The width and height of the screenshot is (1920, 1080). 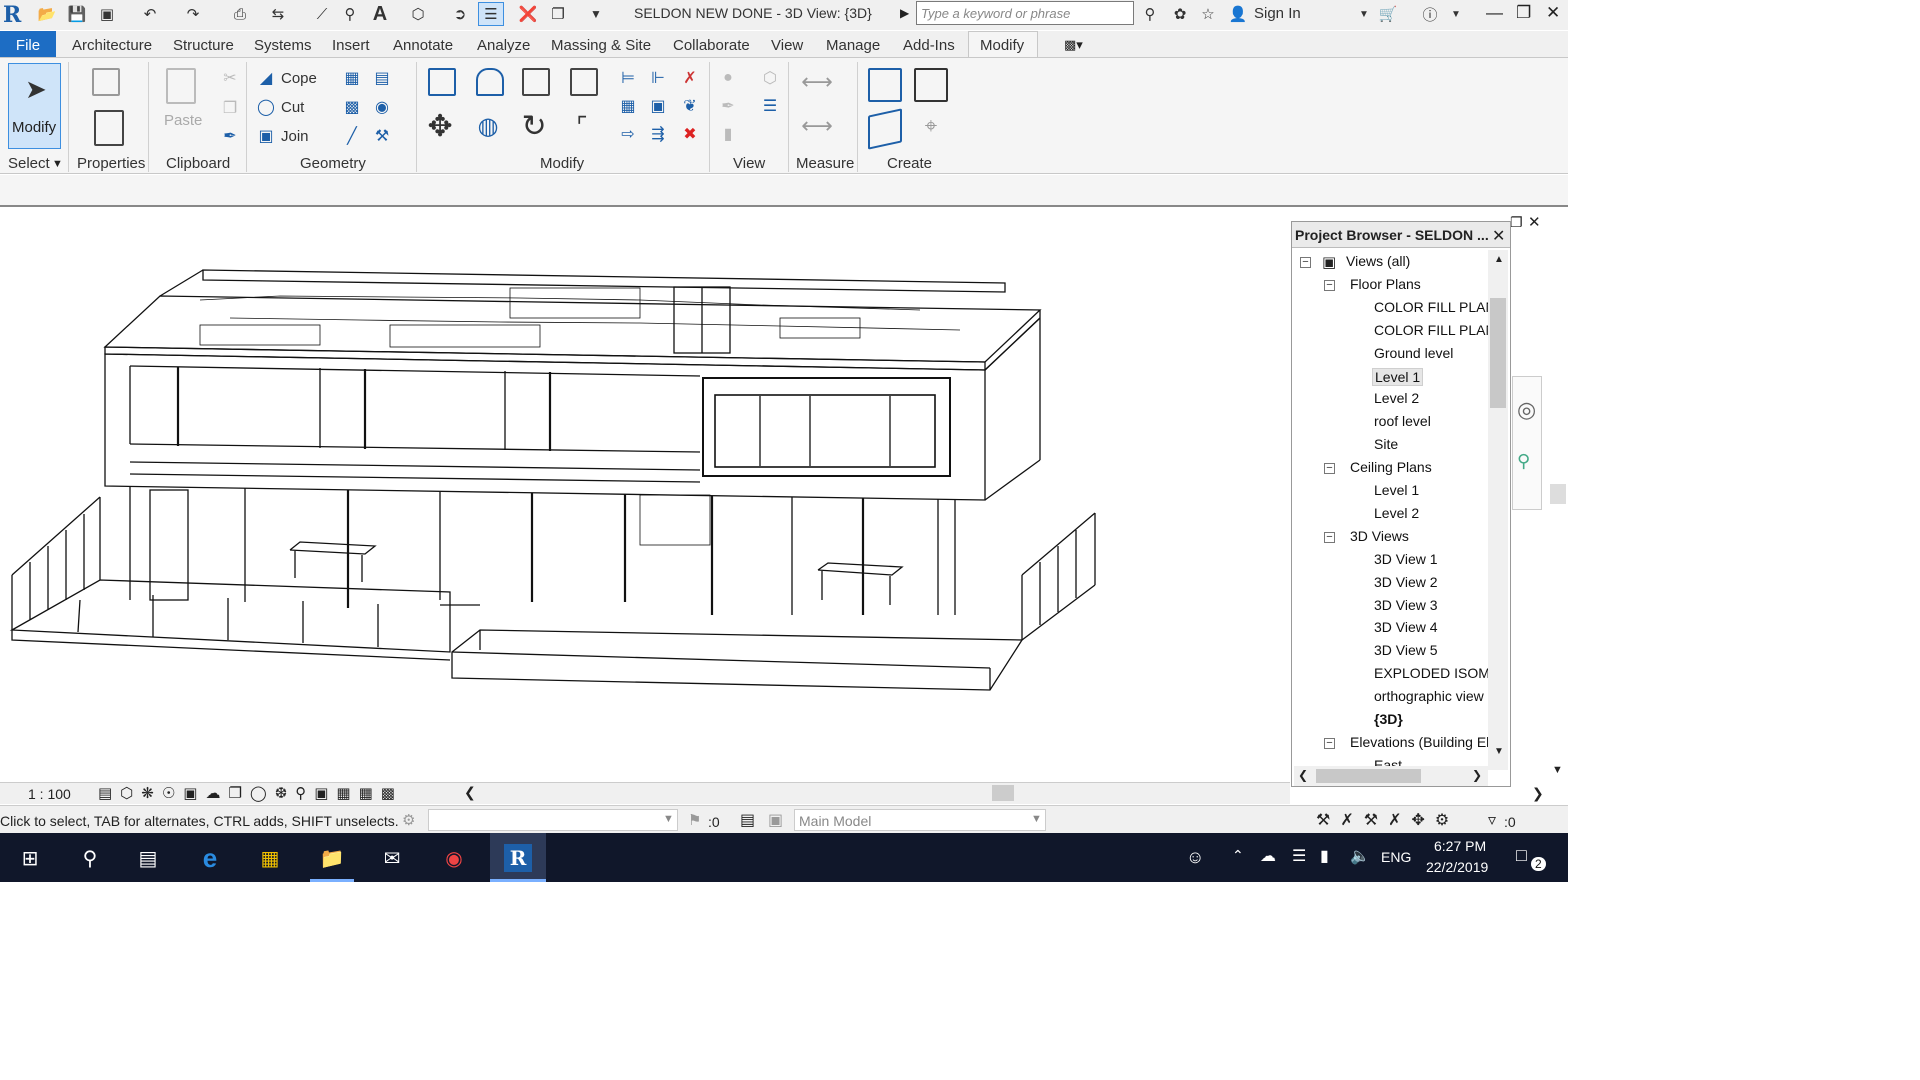 What do you see at coordinates (770, 78) in the screenshot?
I see `view-graphics-icon: ⬡` at bounding box center [770, 78].